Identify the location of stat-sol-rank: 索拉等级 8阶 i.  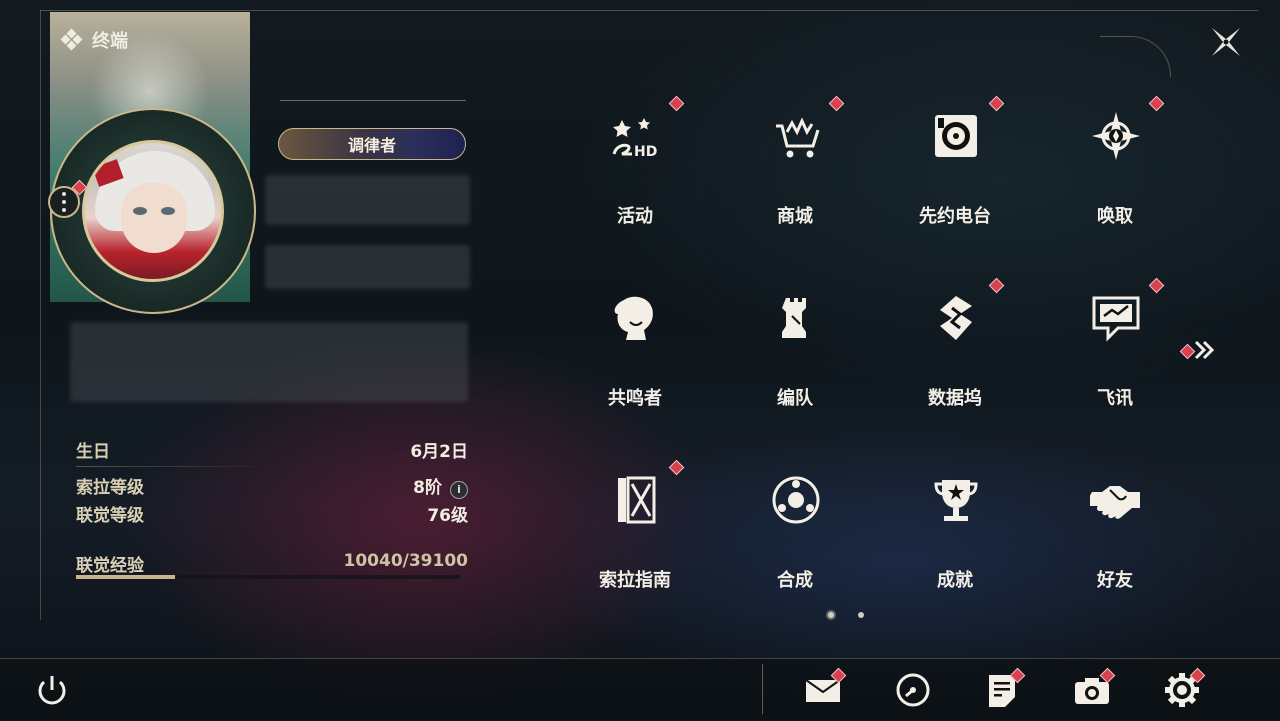
(272, 486).